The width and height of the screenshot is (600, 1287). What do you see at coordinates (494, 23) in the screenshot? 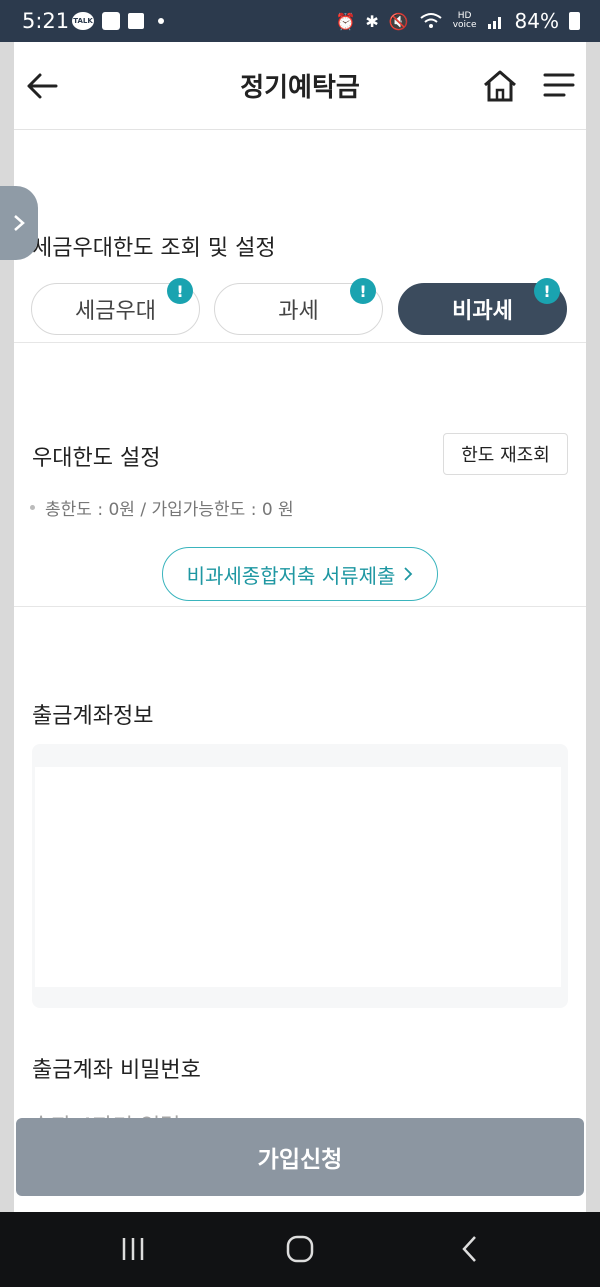
I see `signal-icon` at bounding box center [494, 23].